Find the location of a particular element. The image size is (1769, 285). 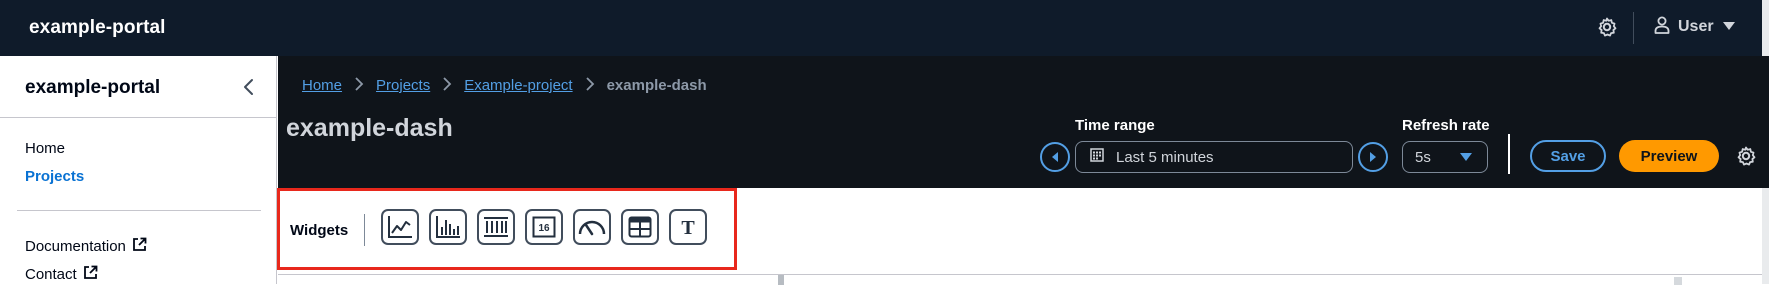

settings-icon is located at coordinates (1607, 27).